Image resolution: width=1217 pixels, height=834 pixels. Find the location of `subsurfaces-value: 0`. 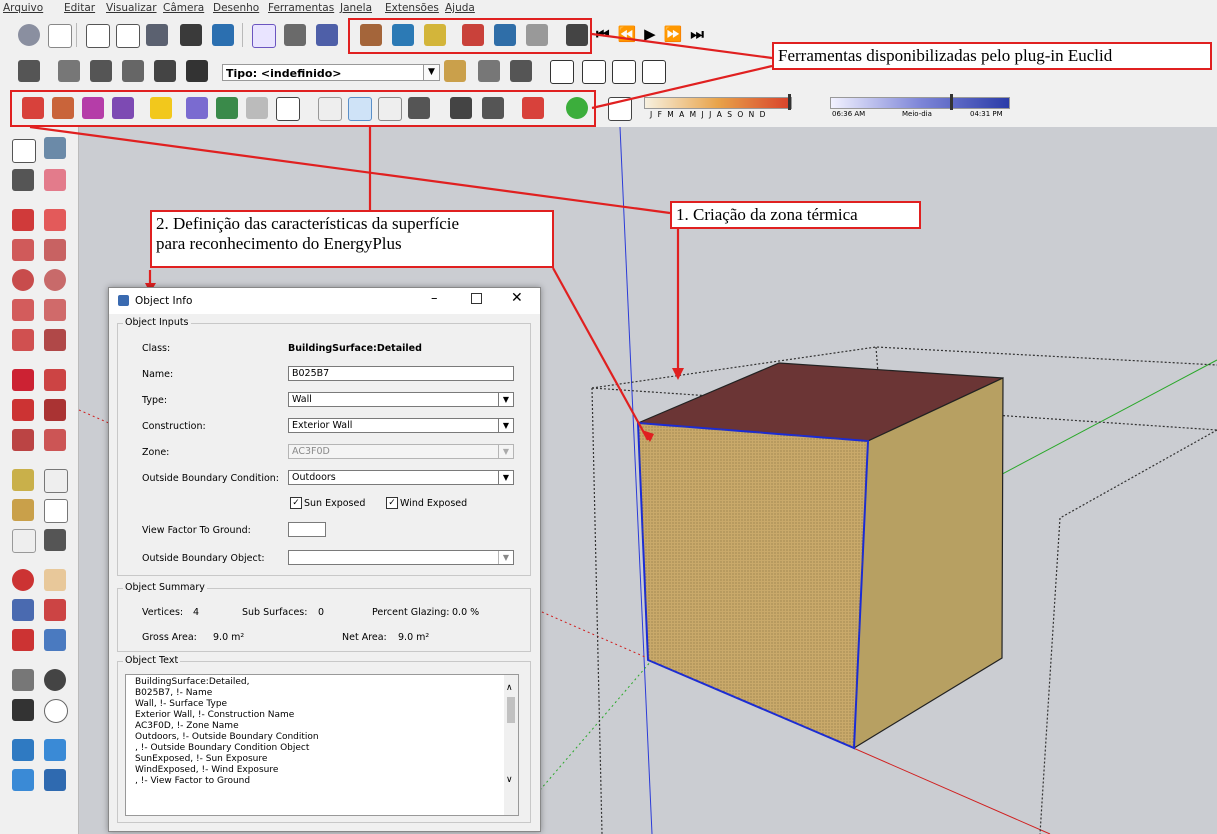

subsurfaces-value: 0 is located at coordinates (321, 612).